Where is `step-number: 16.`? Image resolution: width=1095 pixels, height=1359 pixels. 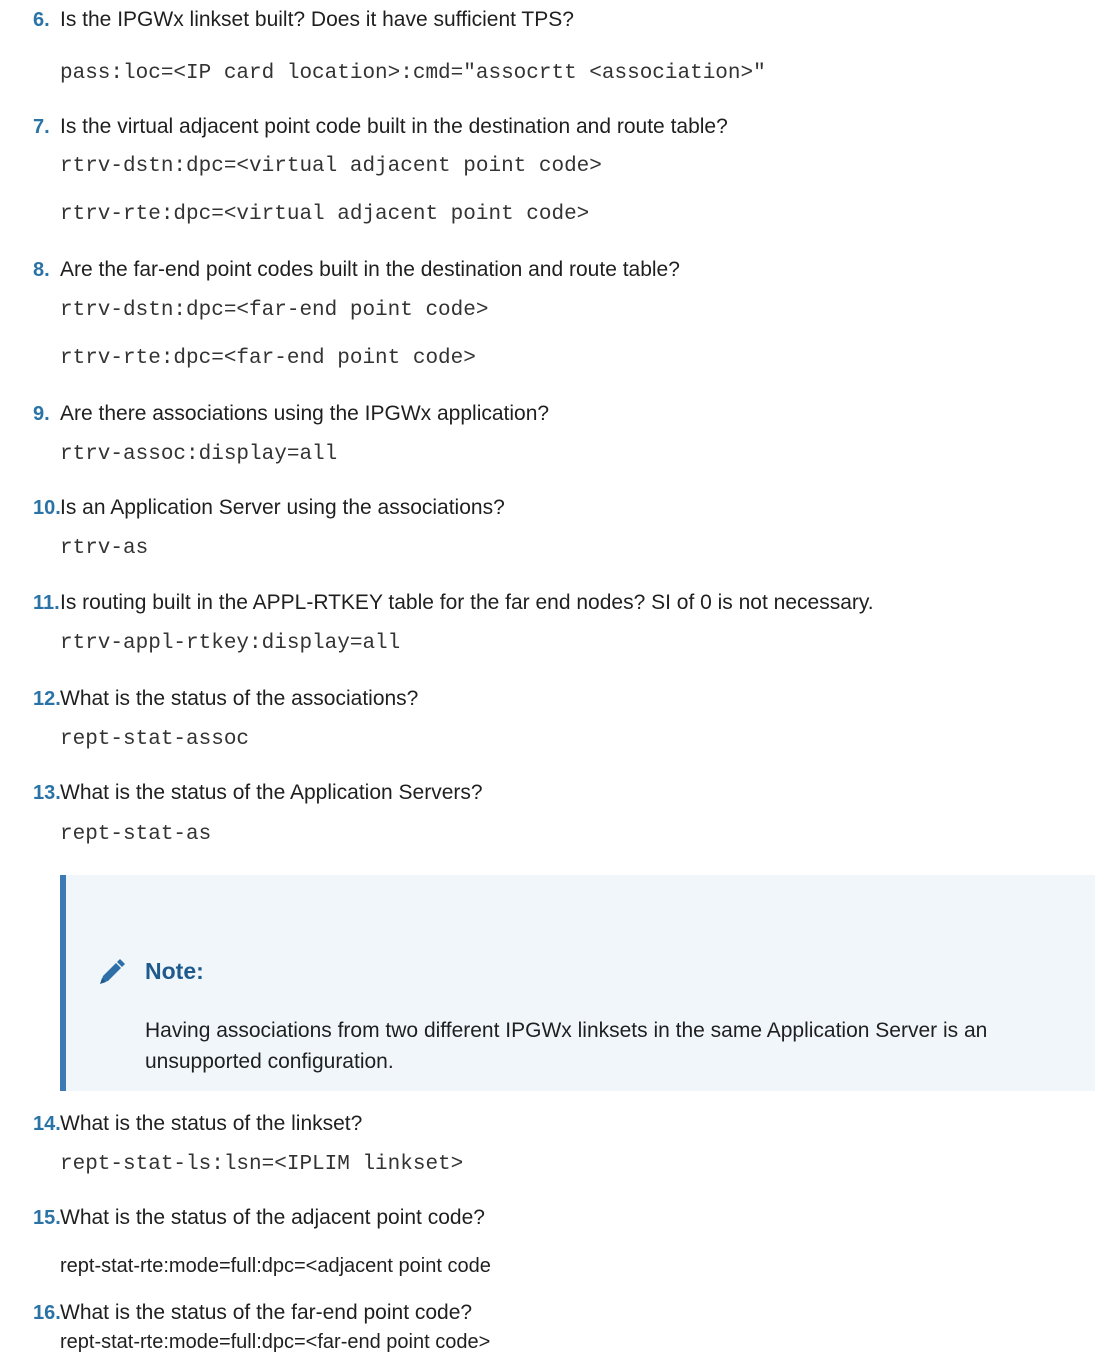
step-number: 16. is located at coordinates (47, 1313).